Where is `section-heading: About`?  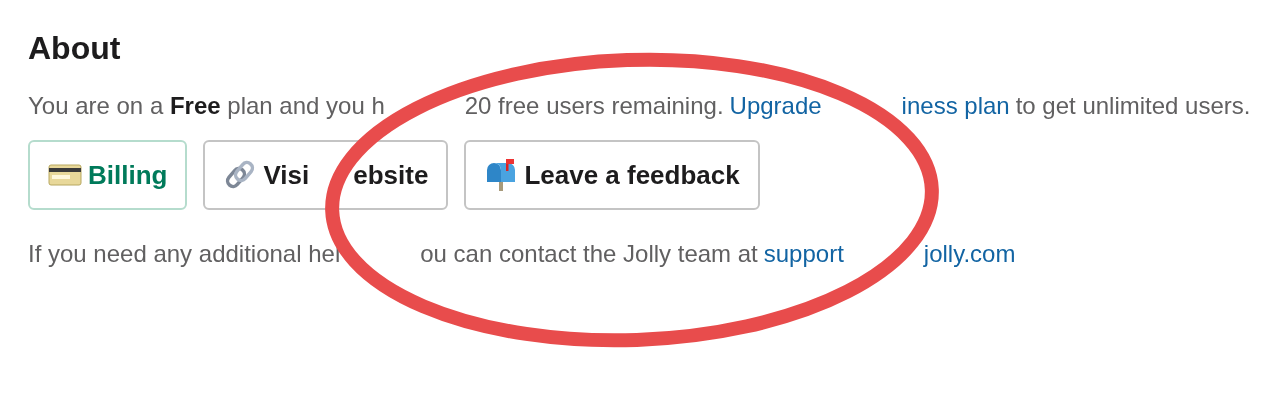 section-heading: About is located at coordinates (75, 48).